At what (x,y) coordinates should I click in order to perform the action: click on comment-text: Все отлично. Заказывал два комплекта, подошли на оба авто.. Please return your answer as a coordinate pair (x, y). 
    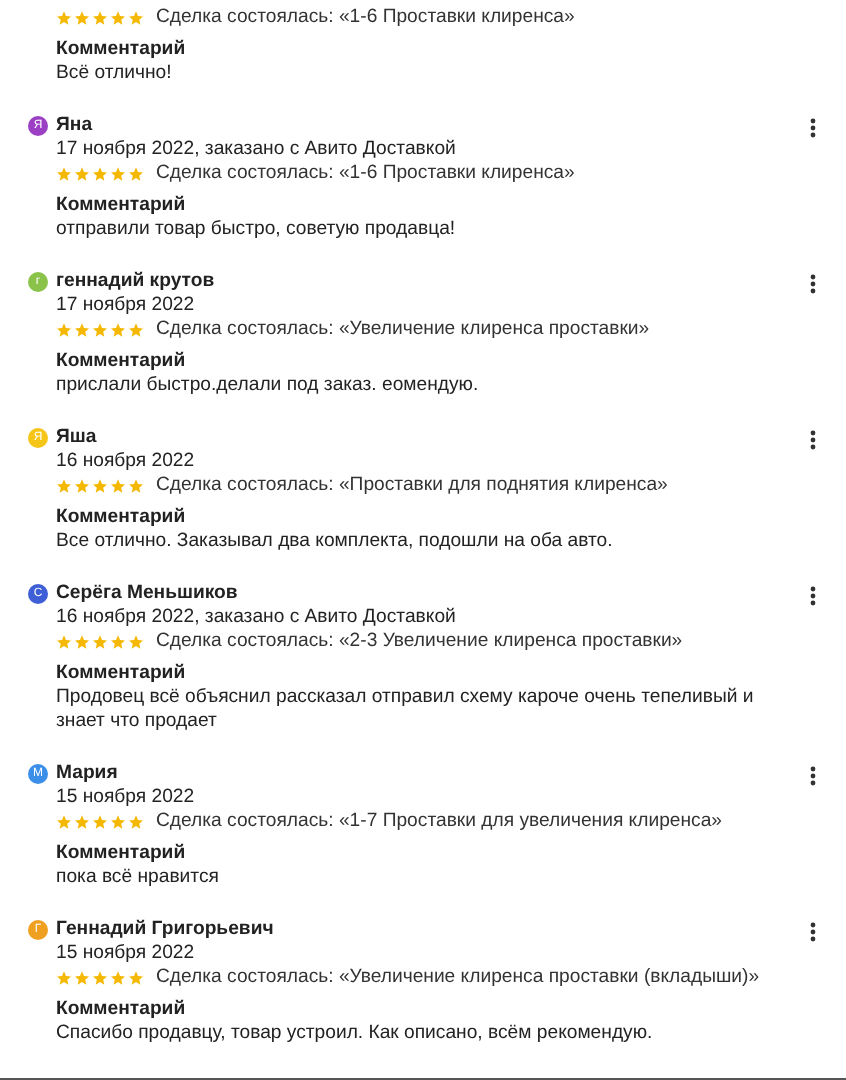
    Looking at the image, I should click on (335, 542).